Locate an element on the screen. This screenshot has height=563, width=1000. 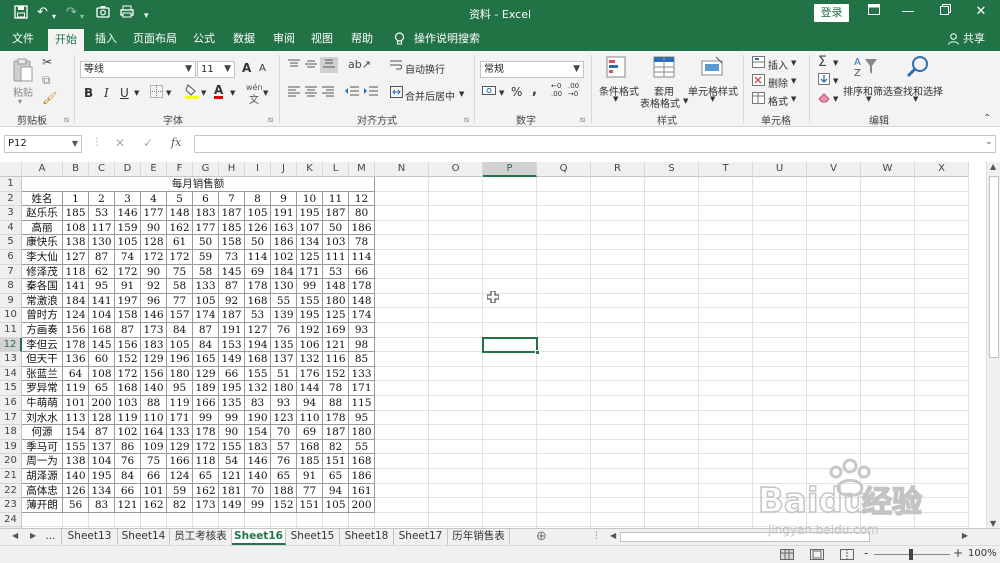
sales-cell: 94 is located at coordinates (336, 491).